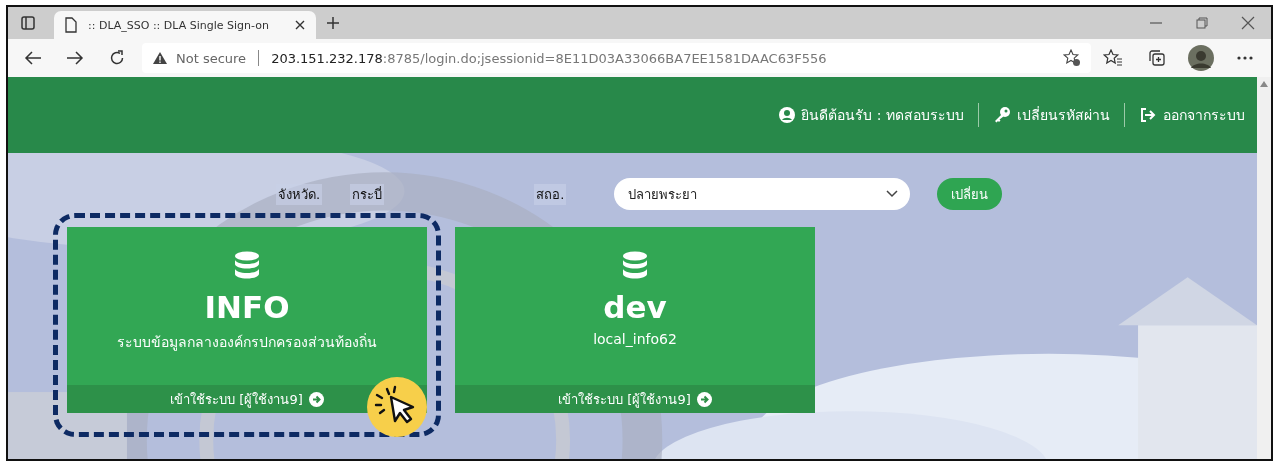 The image size is (1283, 470). What do you see at coordinates (549, 58) in the screenshot?
I see `url-text: 203.151.232.178:8785/login.do;jsessionid=8E11D03A33066BA7EE1581DAAC63F556` at bounding box center [549, 58].